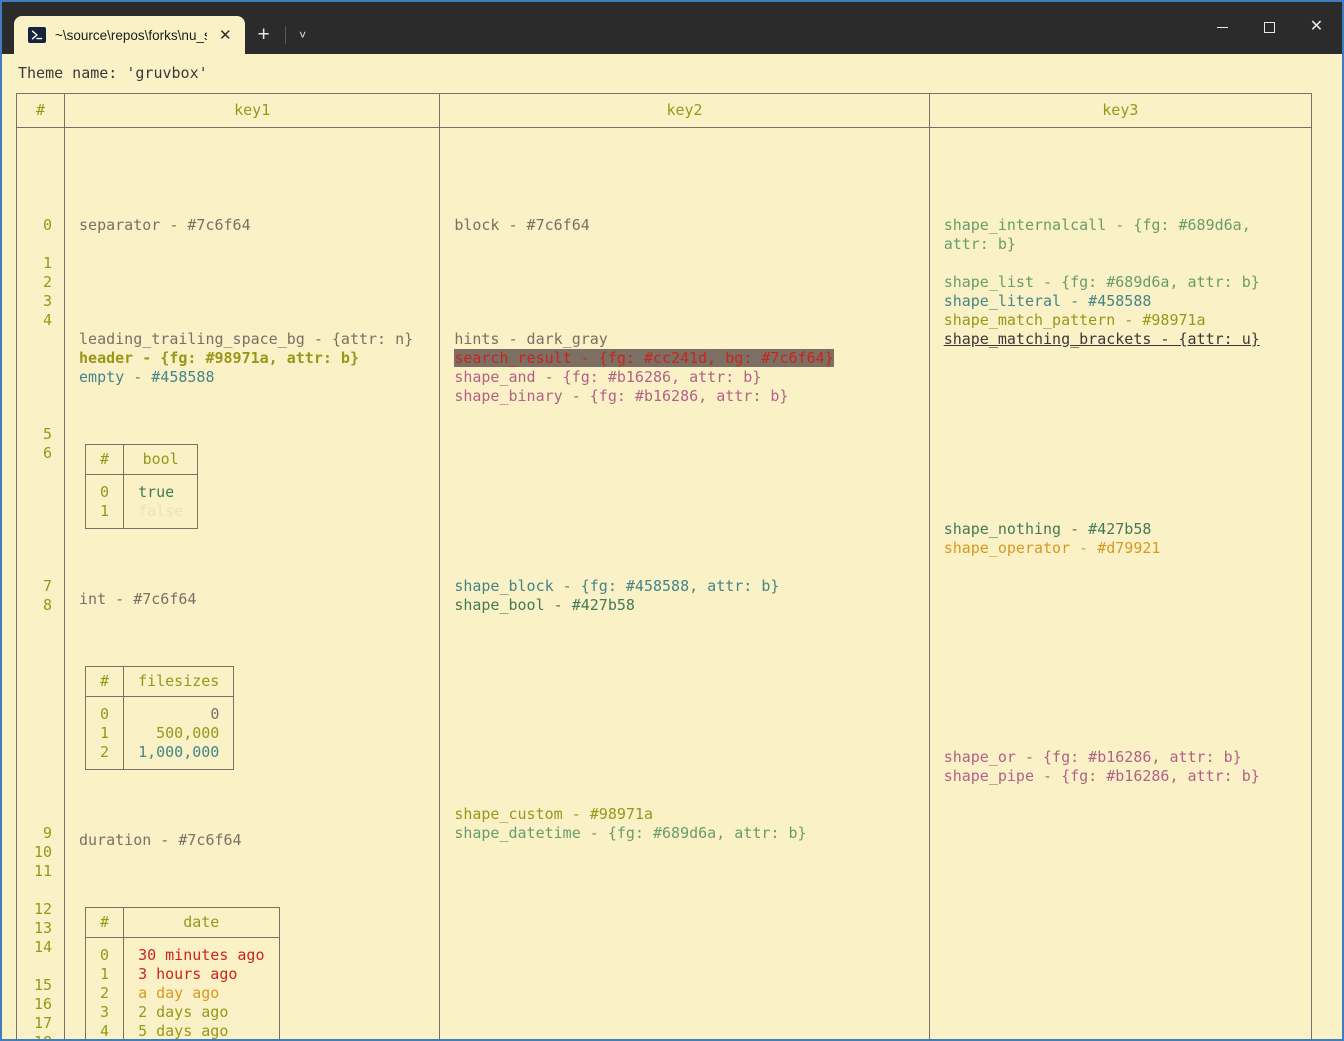 The width and height of the screenshot is (1344, 1041). I want to click on subtable-header-date: date, so click(201, 922).